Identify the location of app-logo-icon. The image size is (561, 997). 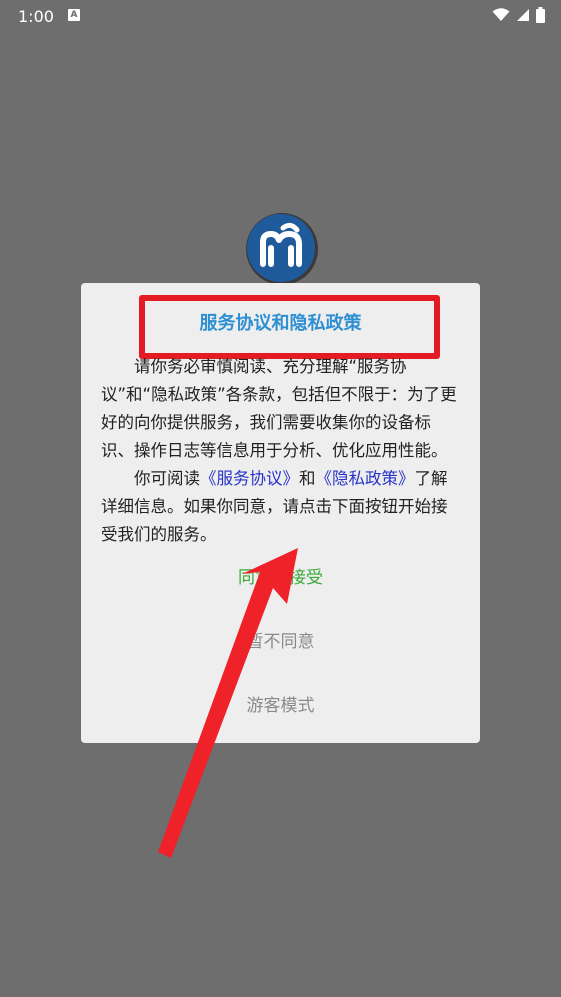
(282, 249).